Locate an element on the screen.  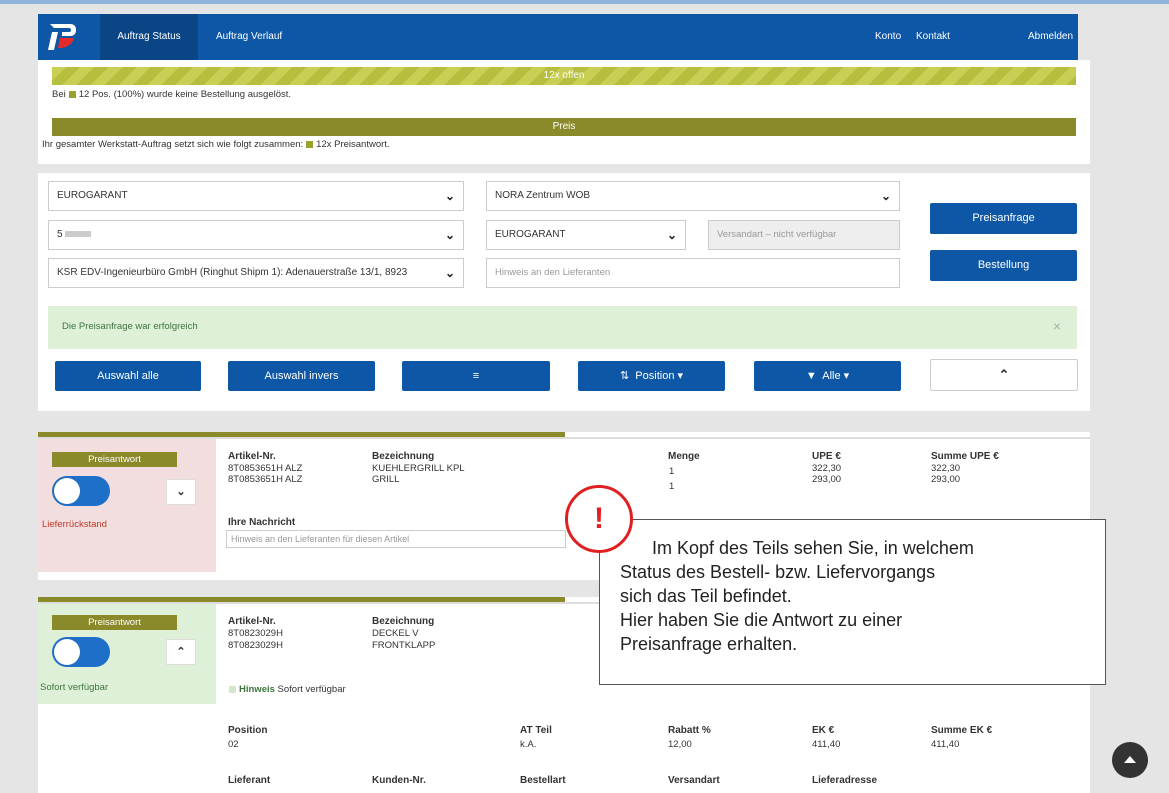
col-customer-no-header: Kunden-Nr. is located at coordinates (399, 780).